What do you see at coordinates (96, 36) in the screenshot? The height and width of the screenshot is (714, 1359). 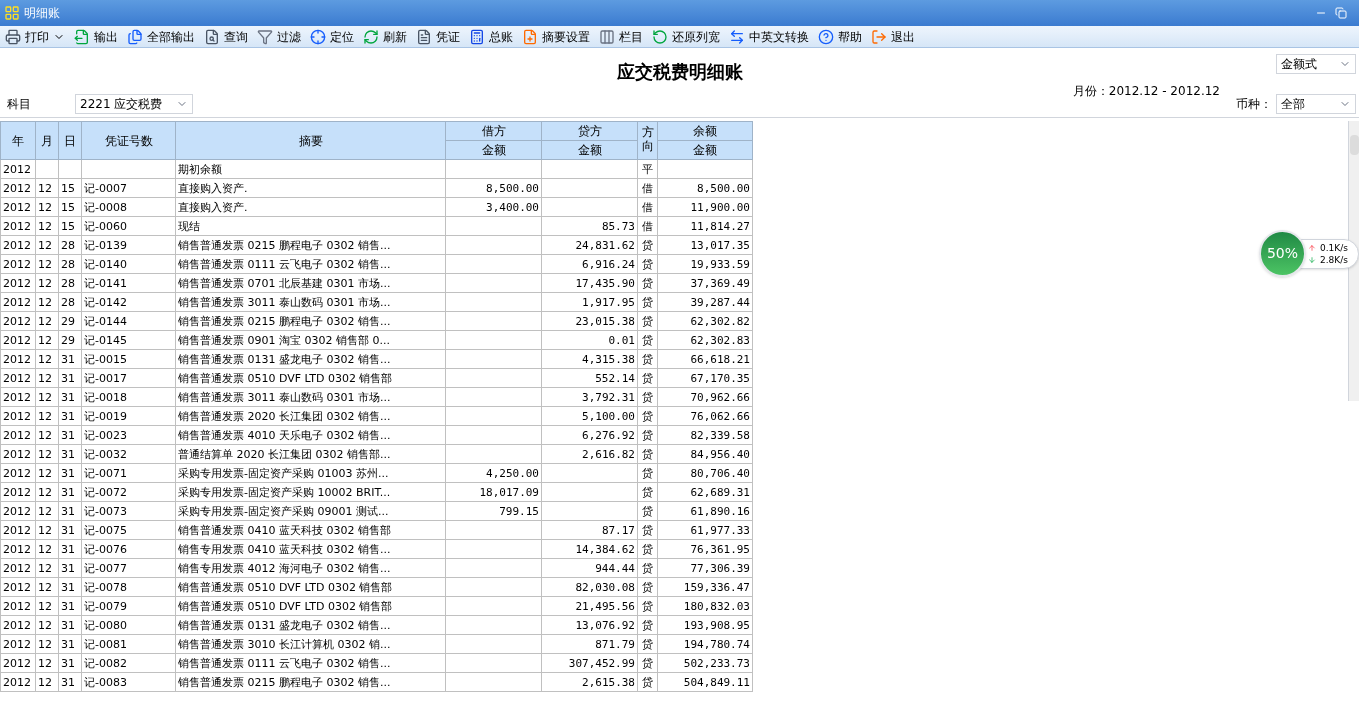 I see `toolbar-button: 输出` at bounding box center [96, 36].